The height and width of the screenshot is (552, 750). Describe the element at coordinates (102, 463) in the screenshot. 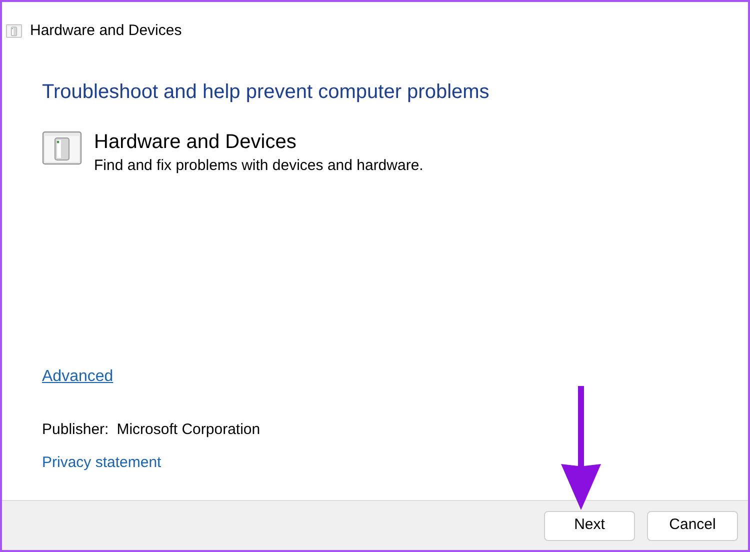

I see `privacy-link: Privacy statement` at that location.